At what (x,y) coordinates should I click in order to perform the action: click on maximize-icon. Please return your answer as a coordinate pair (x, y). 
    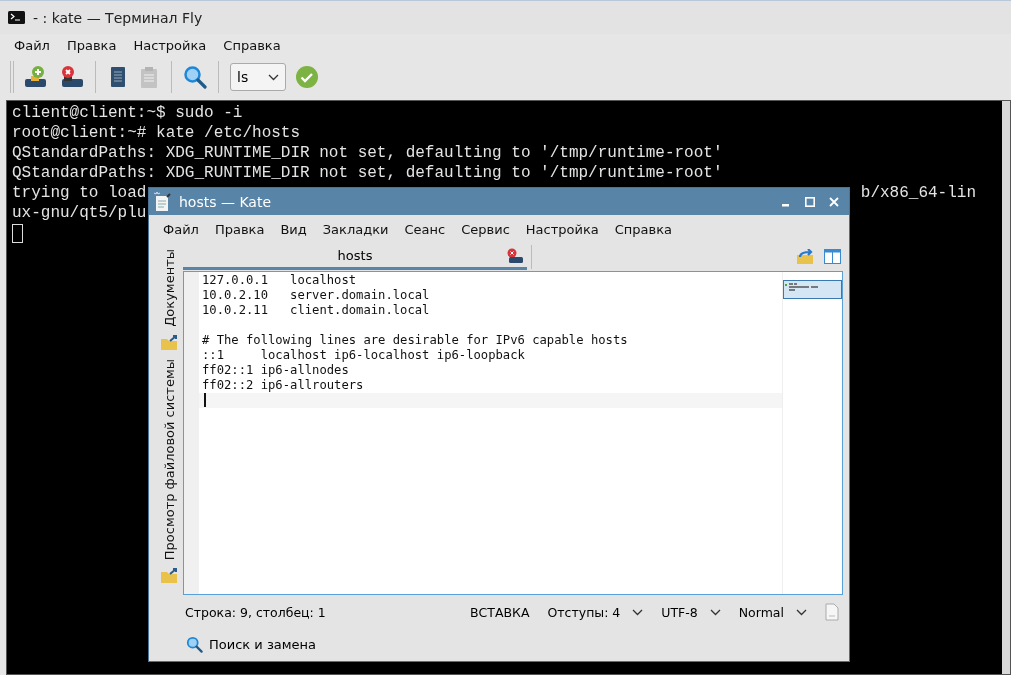
    Looking at the image, I should click on (810, 201).